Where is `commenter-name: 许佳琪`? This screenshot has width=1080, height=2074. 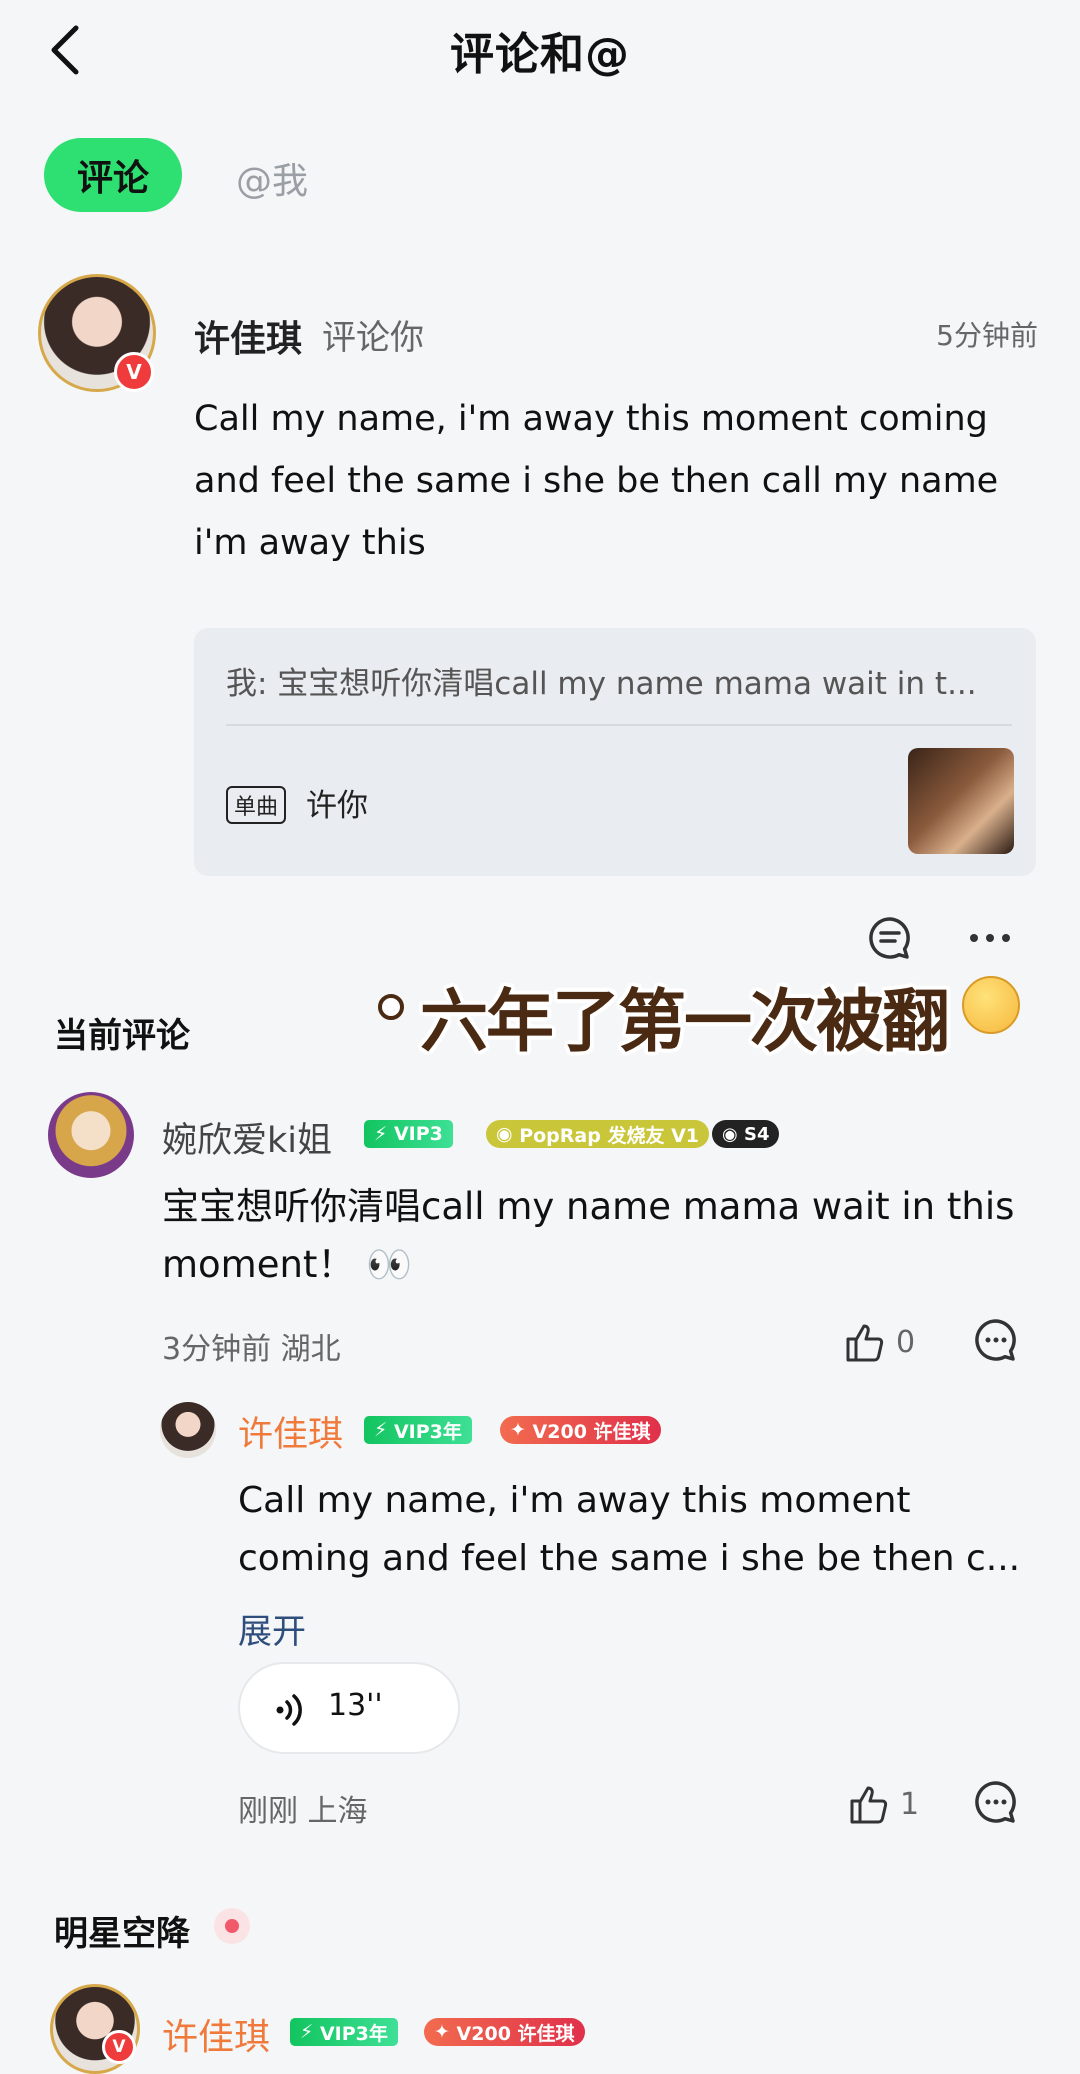 commenter-name: 许佳琪 is located at coordinates (248, 336).